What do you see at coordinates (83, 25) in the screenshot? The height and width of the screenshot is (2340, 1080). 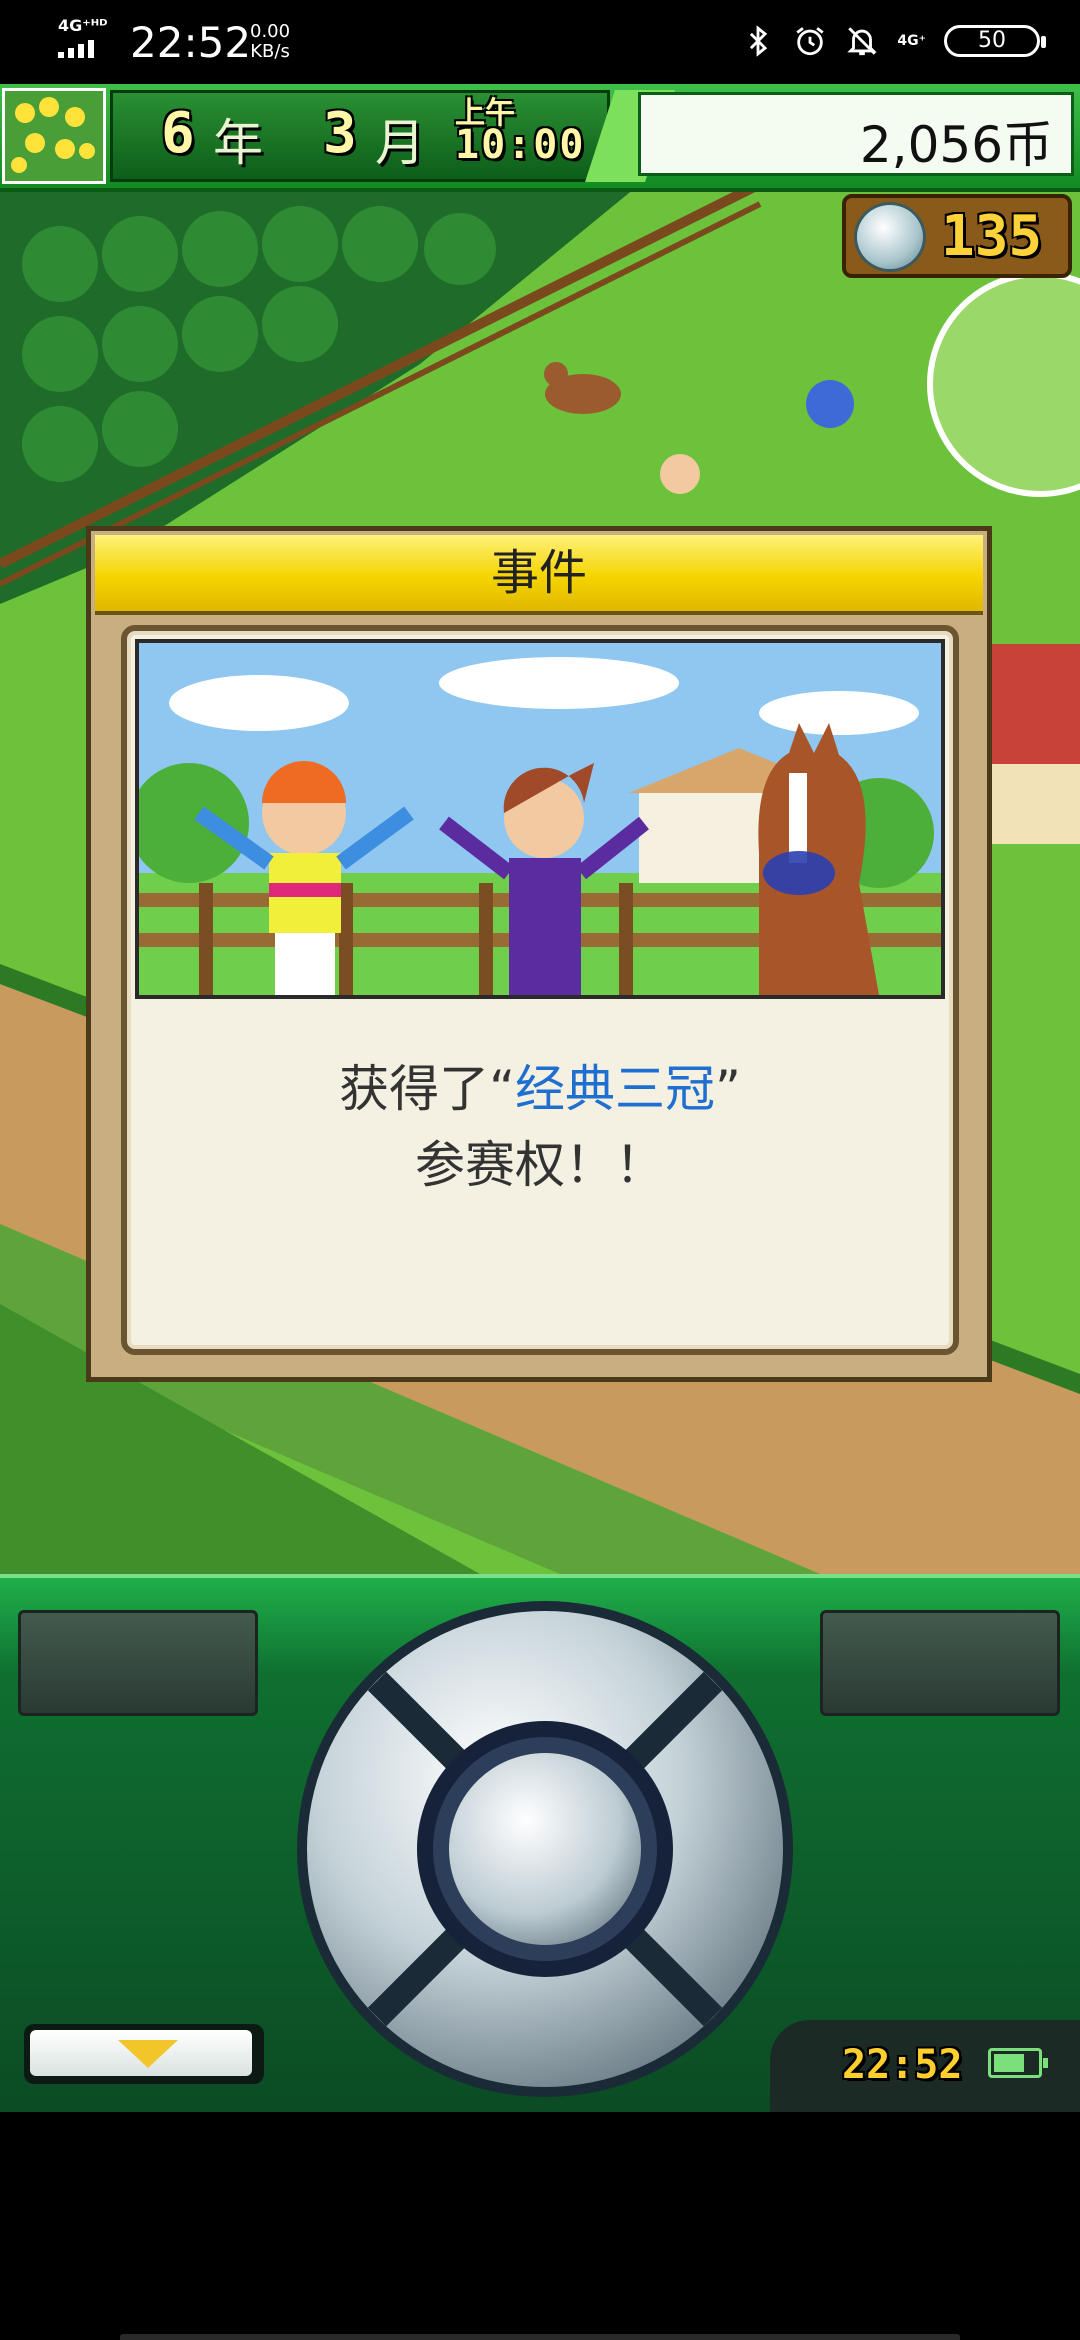 I see `network-type: 4G⁺ᴴᴰ` at bounding box center [83, 25].